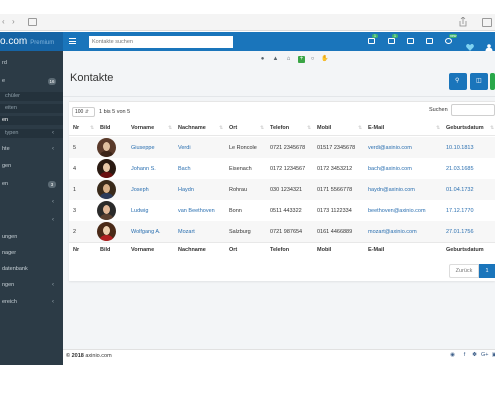  I want to click on pagination-prev: Zurück, so click(464, 271).